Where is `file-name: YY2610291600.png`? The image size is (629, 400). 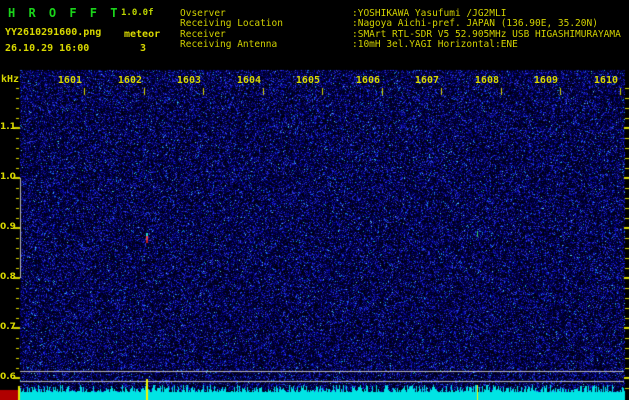
file-name: YY2610291600.png is located at coordinates (53, 32).